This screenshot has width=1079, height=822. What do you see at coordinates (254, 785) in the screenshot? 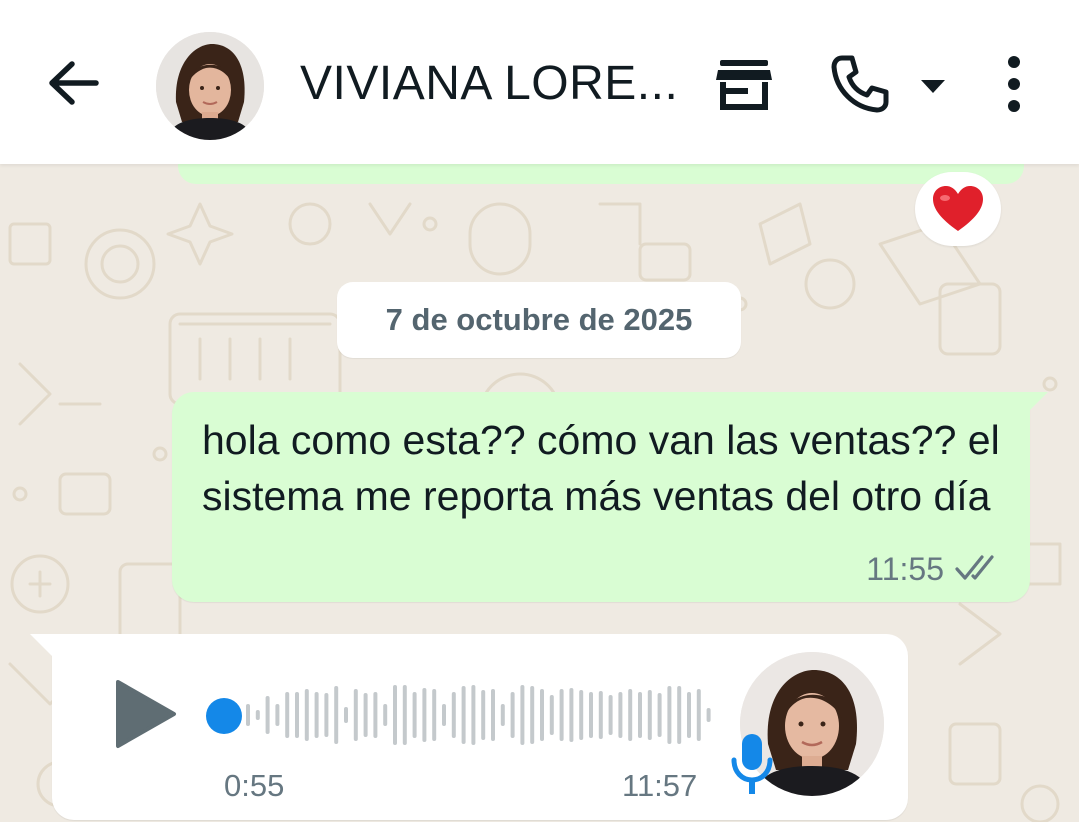
I see `voice-duration: 0:55` at bounding box center [254, 785].